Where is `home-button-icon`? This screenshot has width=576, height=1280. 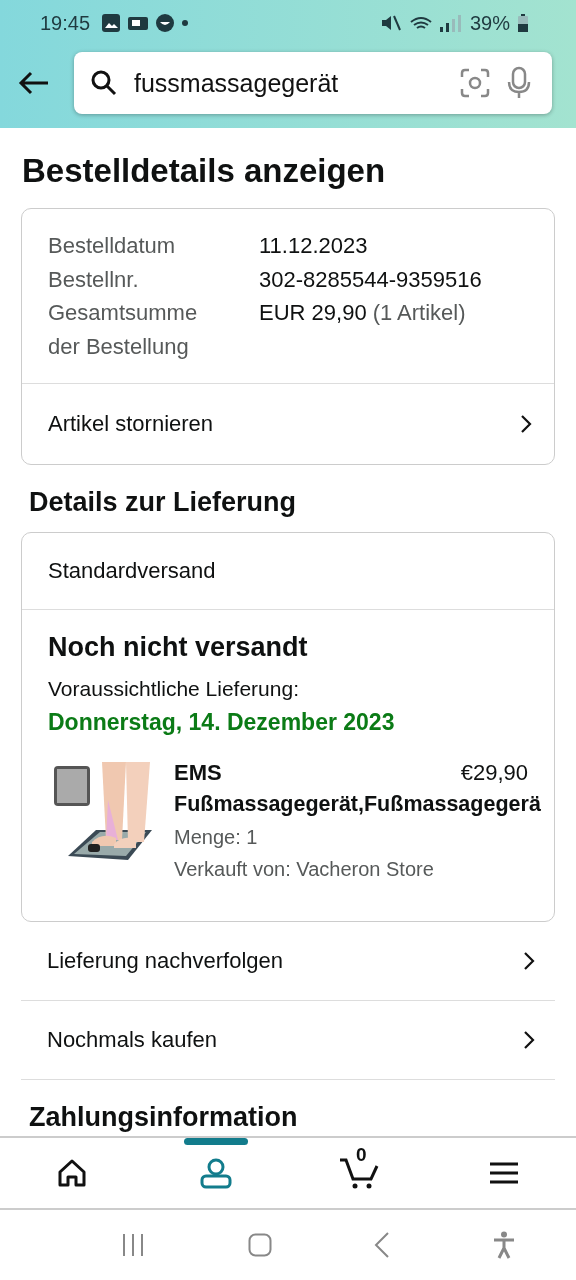 home-button-icon is located at coordinates (259, 1245).